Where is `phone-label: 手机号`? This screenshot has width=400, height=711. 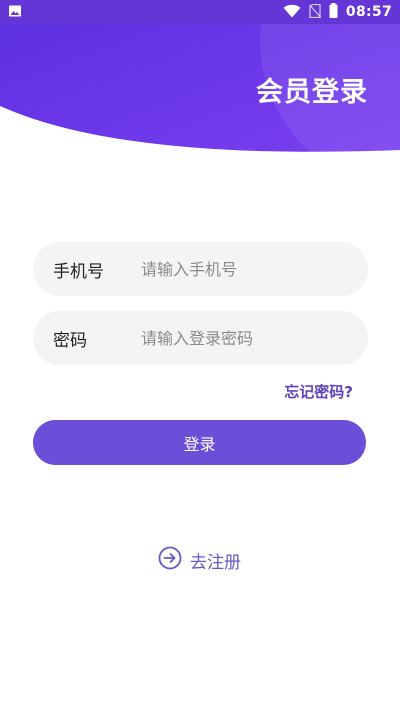 phone-label: 手机号 is located at coordinates (78, 271).